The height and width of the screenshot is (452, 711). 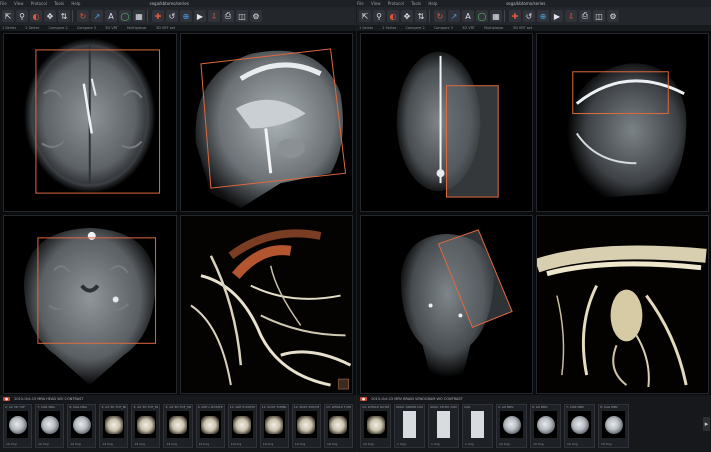 I want to click on coronal-viewport, so click(x=90, y=304).